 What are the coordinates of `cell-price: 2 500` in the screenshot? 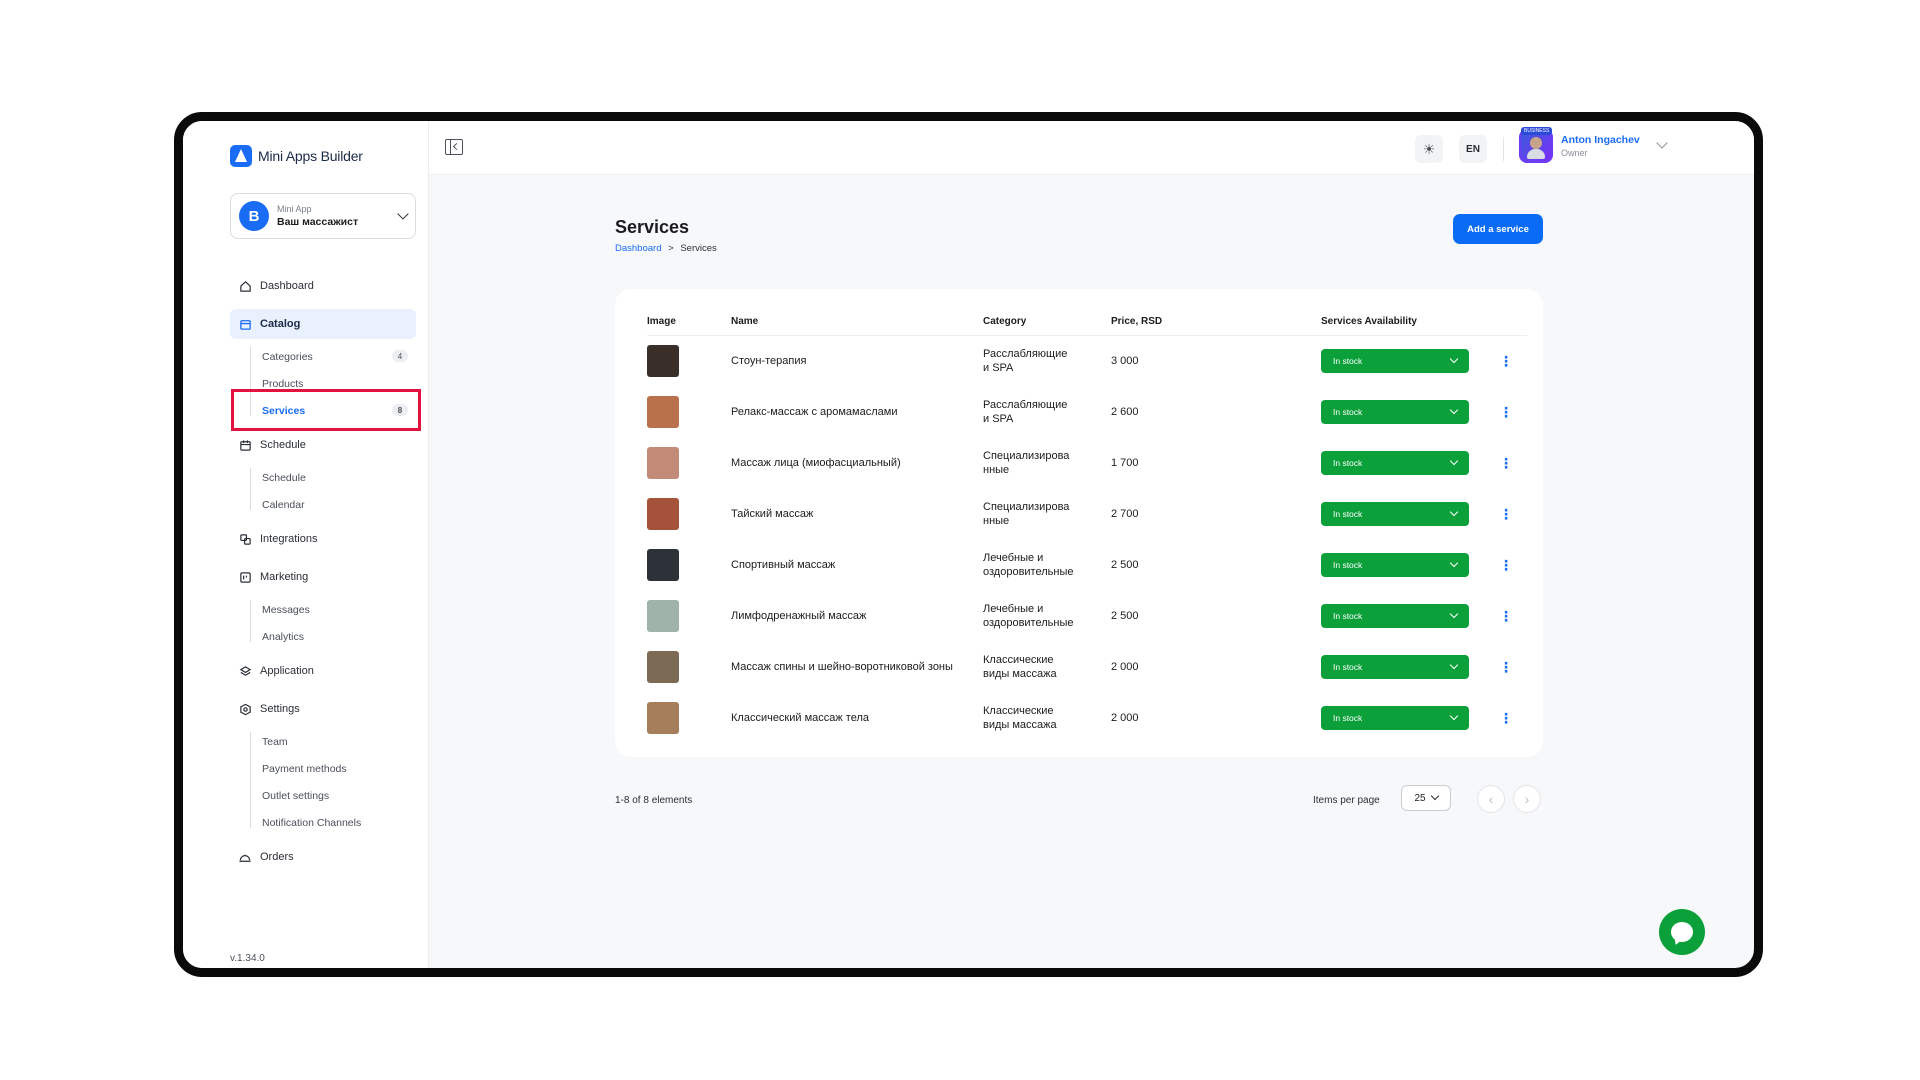 It's located at (1216, 564).